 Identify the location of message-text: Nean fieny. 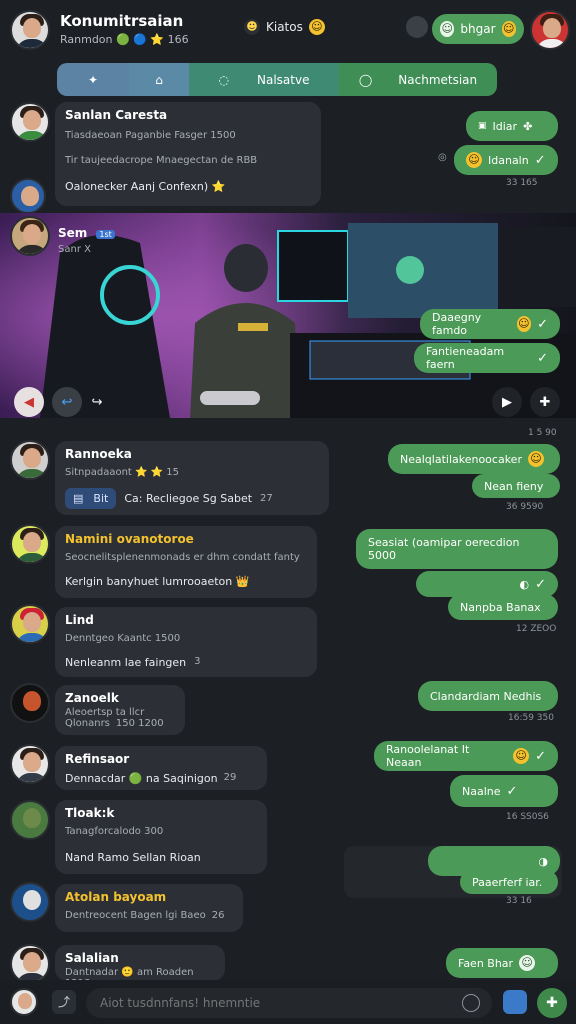
(514, 486).